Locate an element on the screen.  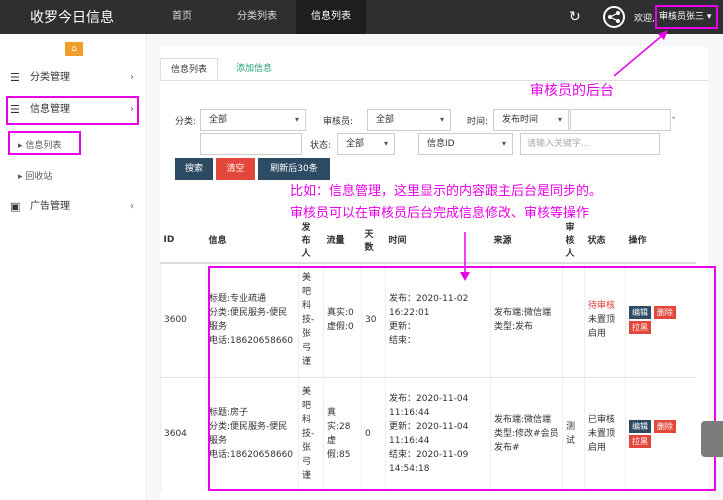
header-publisher: 发布人 is located at coordinates (306, 241).